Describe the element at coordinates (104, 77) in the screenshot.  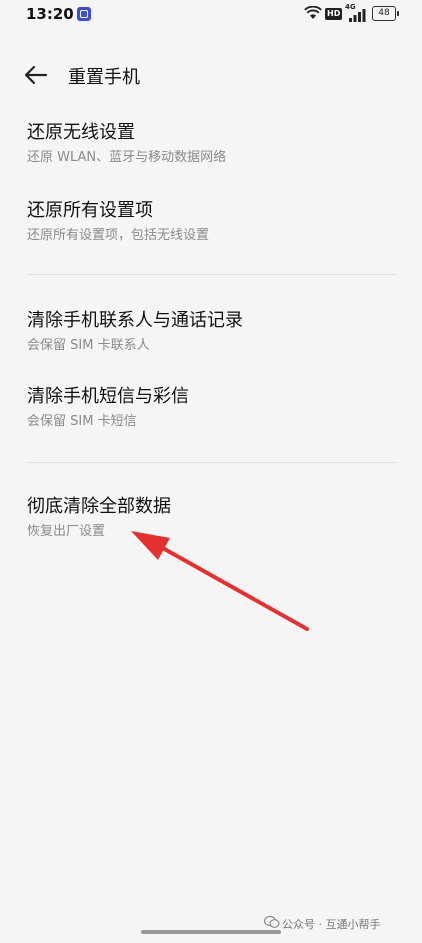
I see `page-title: 重置手机` at that location.